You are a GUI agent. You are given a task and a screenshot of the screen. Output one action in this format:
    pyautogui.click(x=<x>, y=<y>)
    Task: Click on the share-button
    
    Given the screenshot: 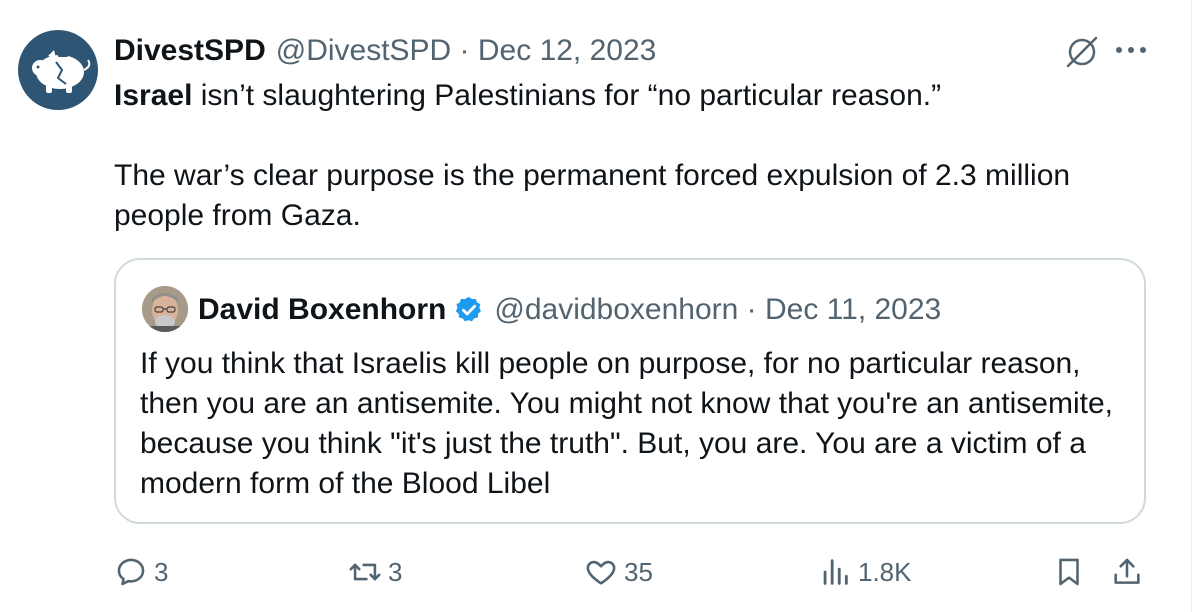 What is the action you would take?
    pyautogui.click(x=1127, y=572)
    